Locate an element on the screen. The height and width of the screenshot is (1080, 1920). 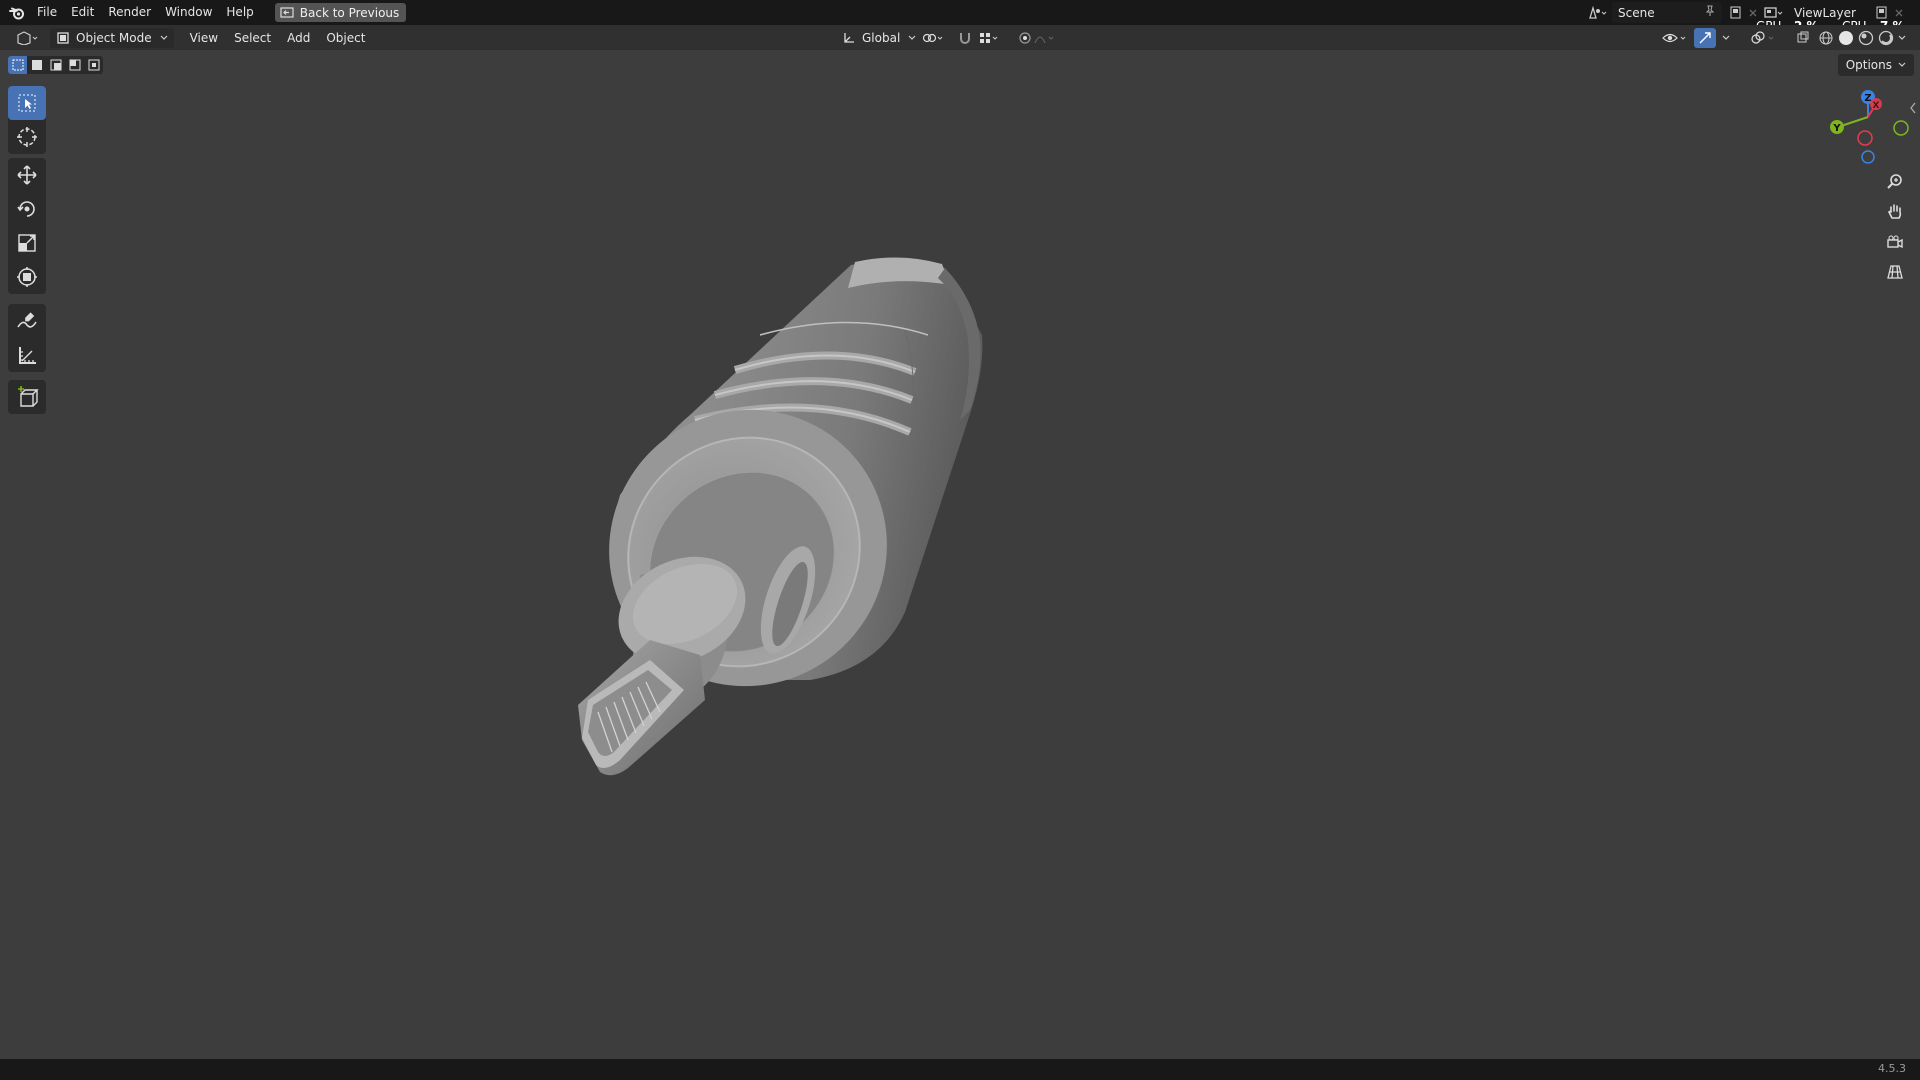
perspective-toggle-button is located at coordinates (1895, 272).